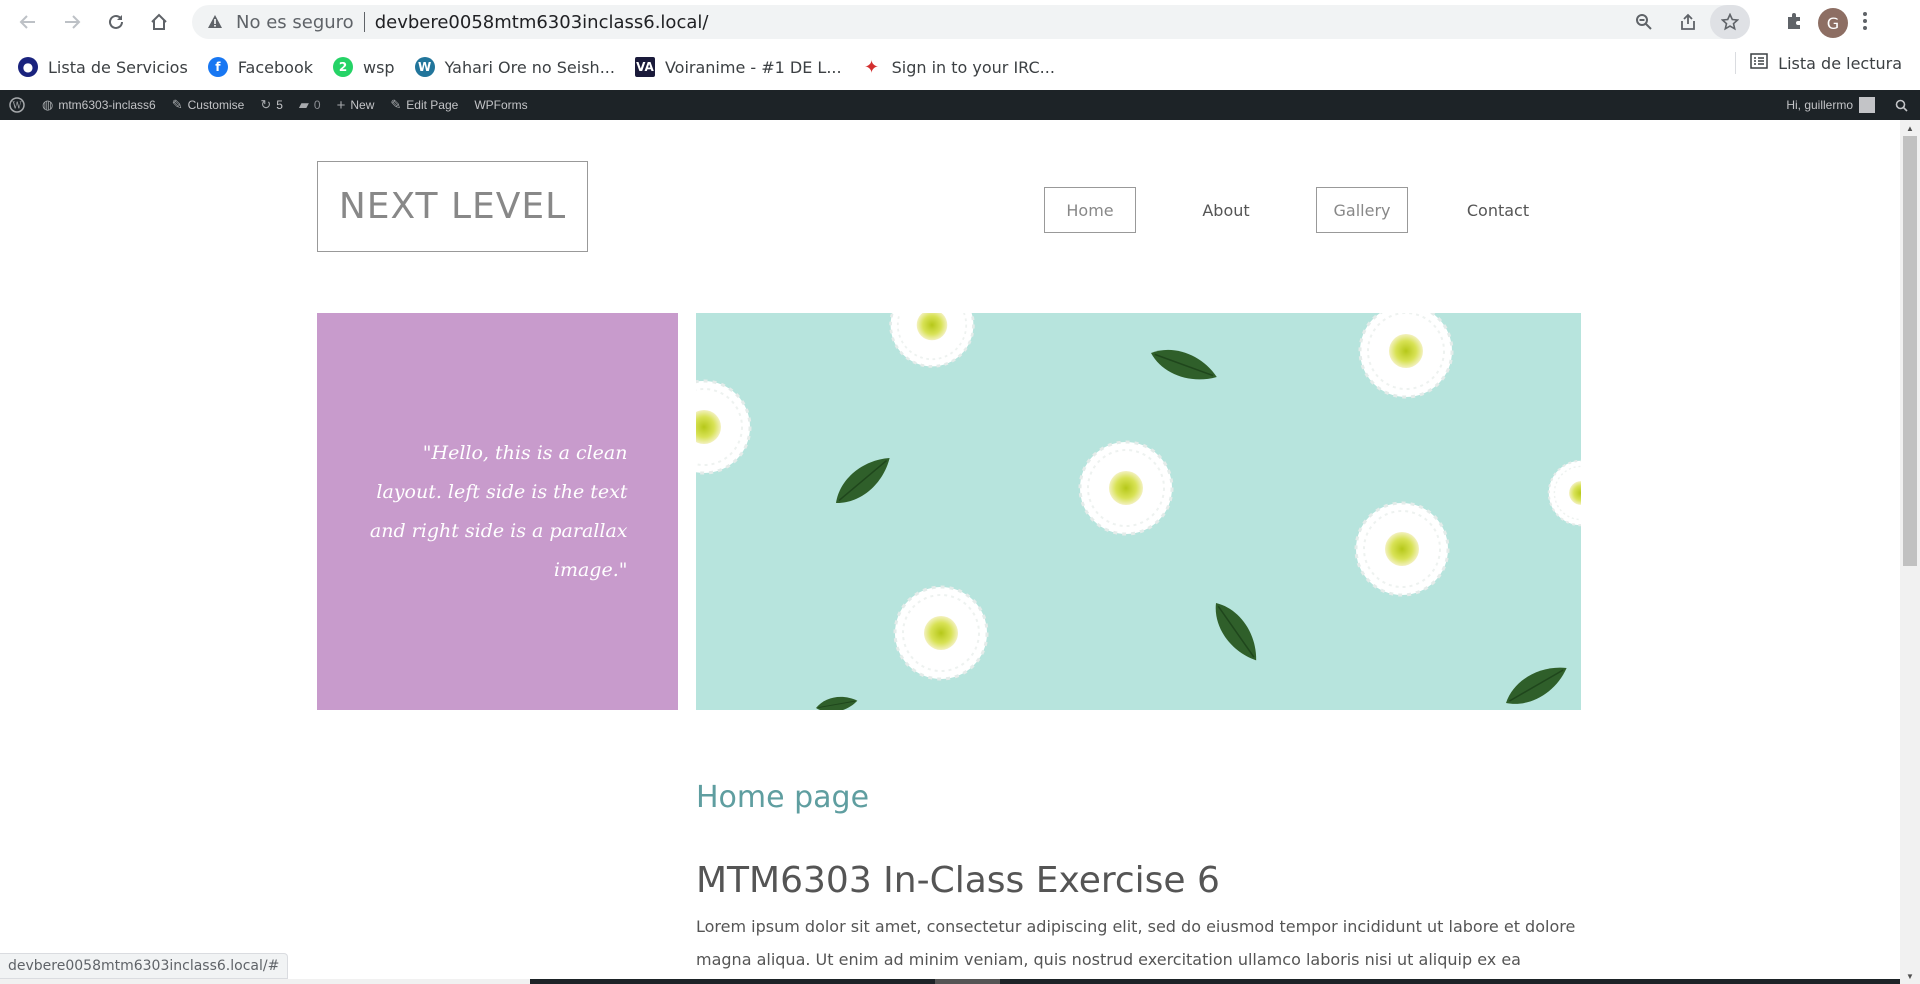 The width and height of the screenshot is (1920, 984). I want to click on nav-contact: Contact, so click(1498, 210).